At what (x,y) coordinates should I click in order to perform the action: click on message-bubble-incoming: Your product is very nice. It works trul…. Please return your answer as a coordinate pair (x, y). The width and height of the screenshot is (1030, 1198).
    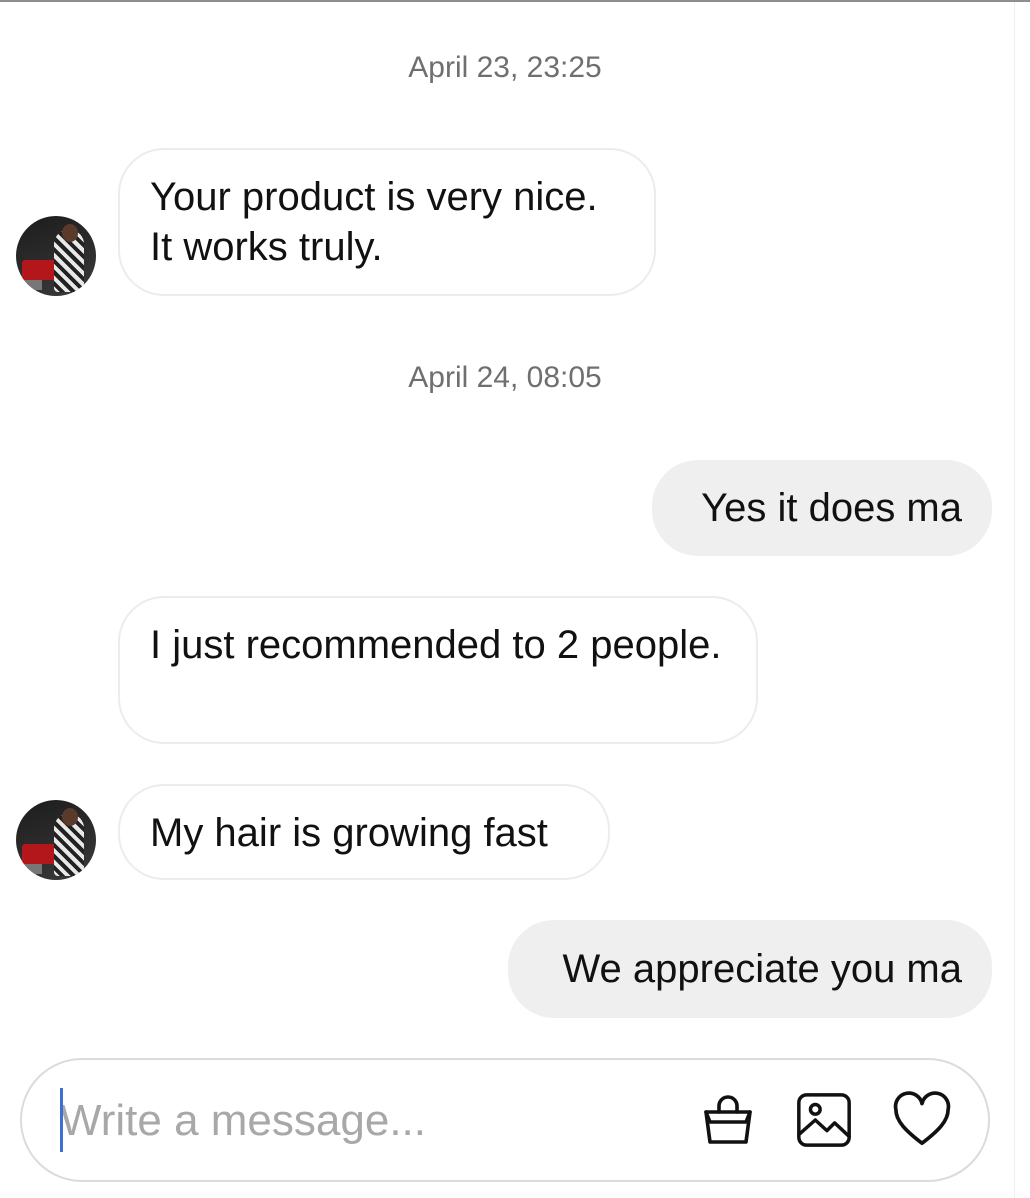
    Looking at the image, I should click on (387, 222).